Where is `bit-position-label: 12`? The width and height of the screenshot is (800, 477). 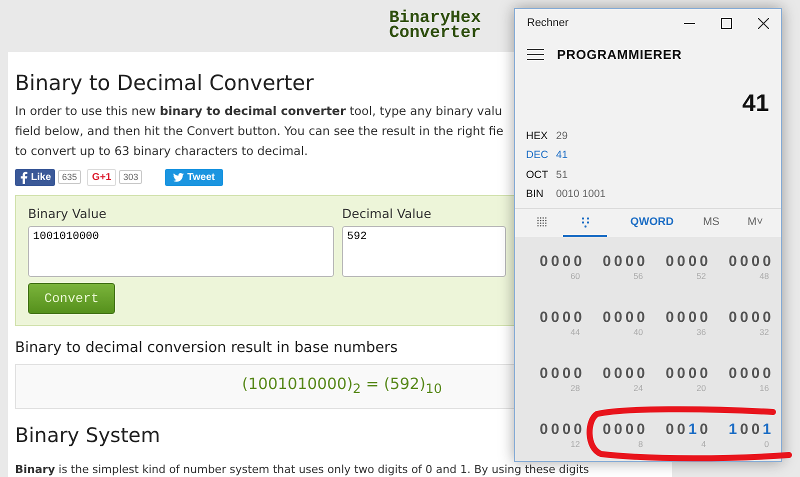
bit-position-label: 12 is located at coordinates (575, 444).